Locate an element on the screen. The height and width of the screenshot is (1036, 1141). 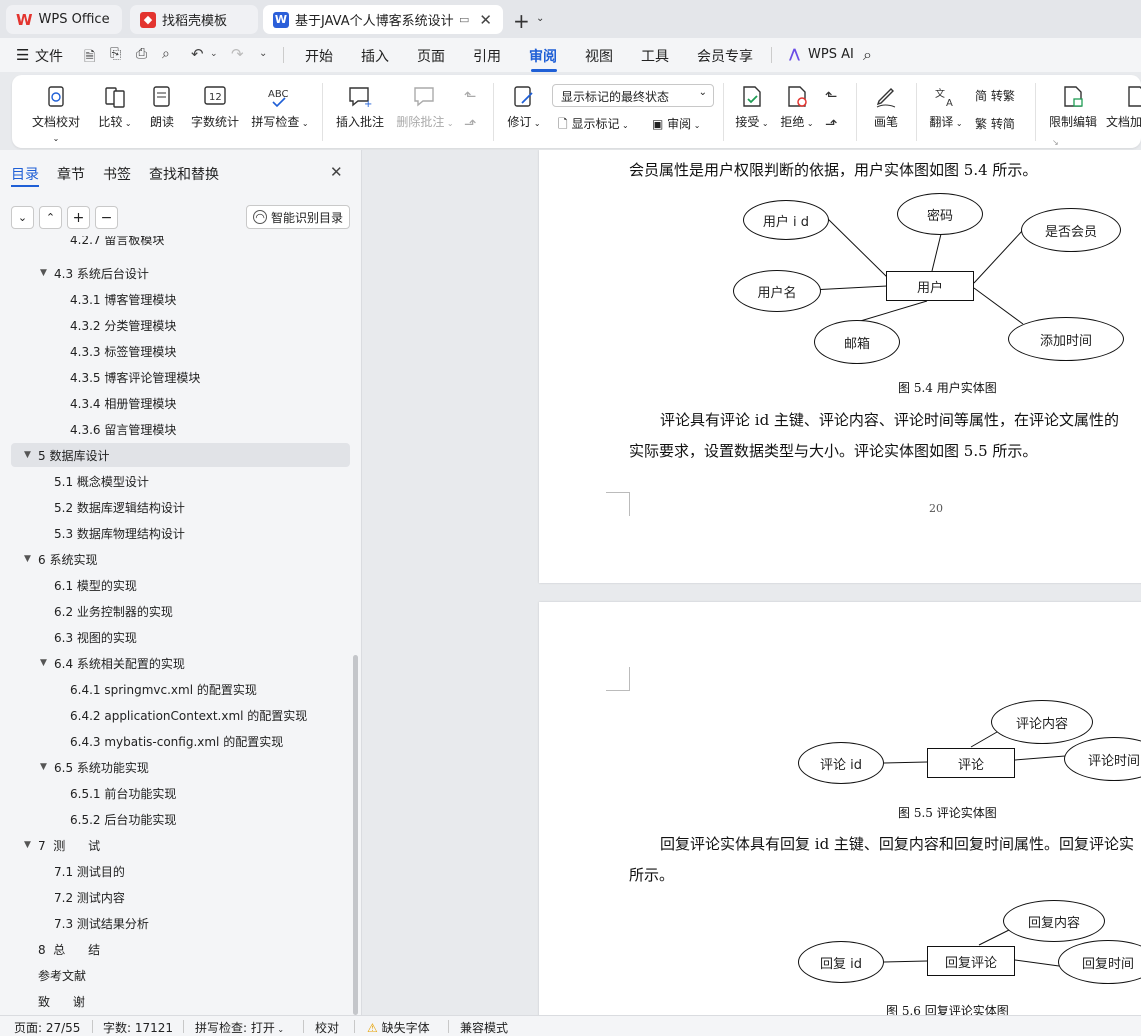
toc-item: 6.5.1 前台功能实现 is located at coordinates (175, 793).